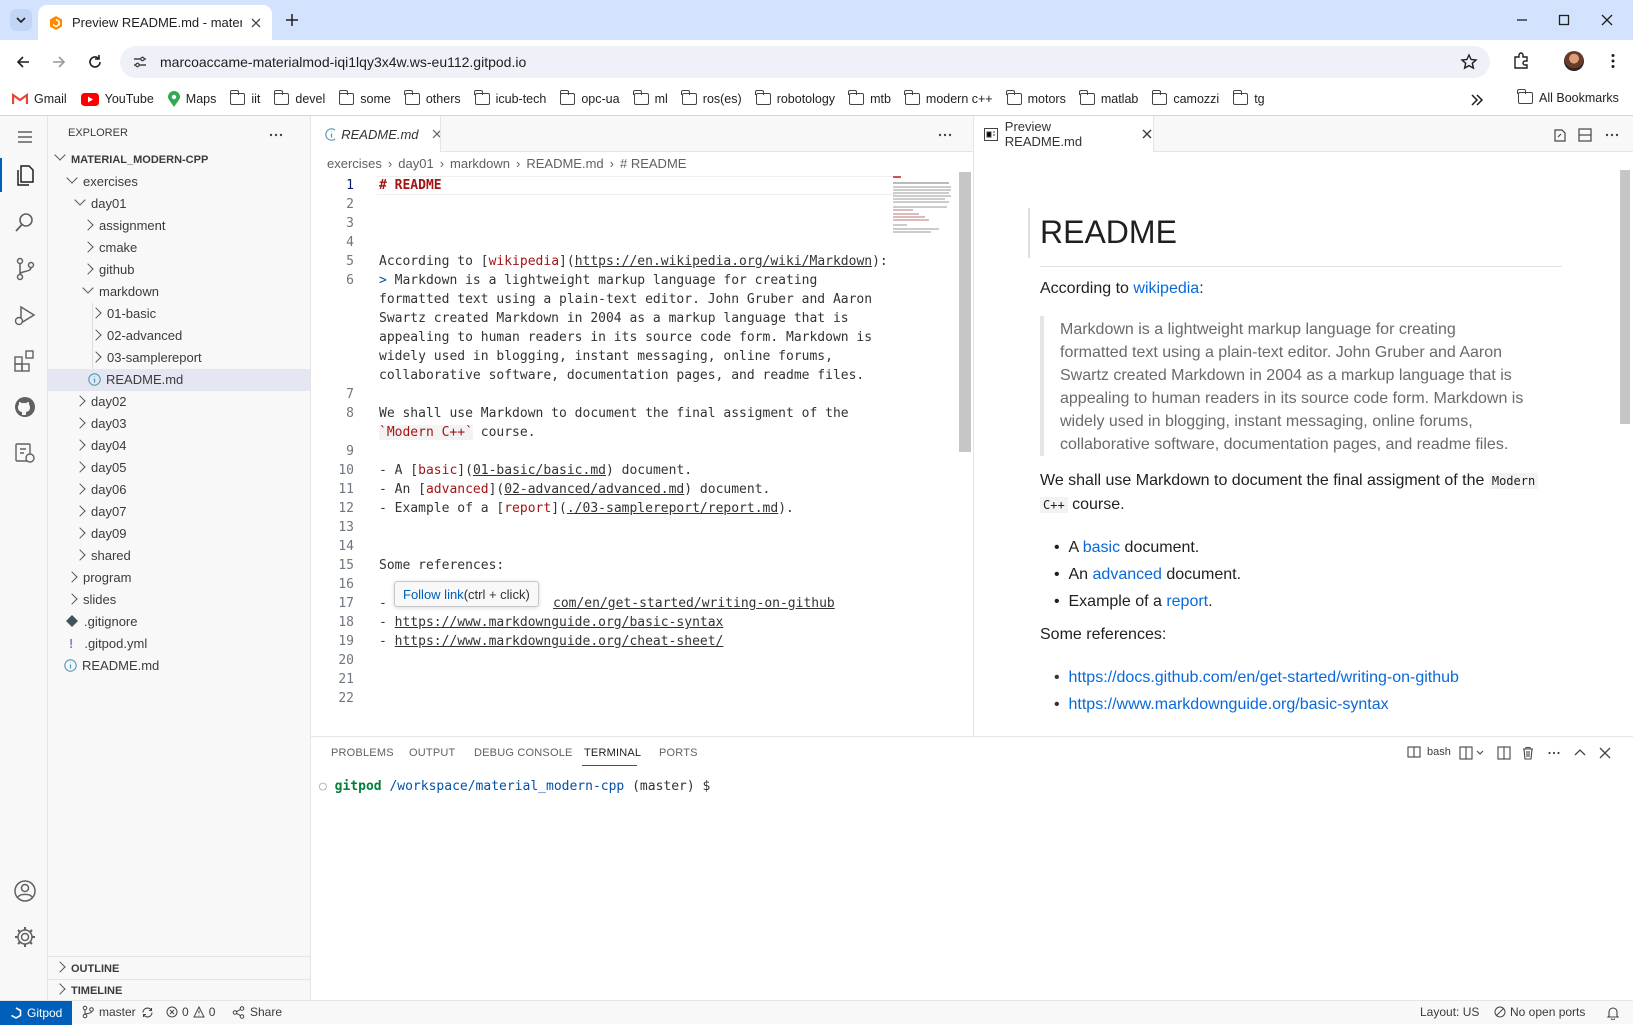 Image resolution: width=1633 pixels, height=1025 pixels. Describe the element at coordinates (364, 98) in the screenshot. I see `bookmark-folder-some: some` at that location.